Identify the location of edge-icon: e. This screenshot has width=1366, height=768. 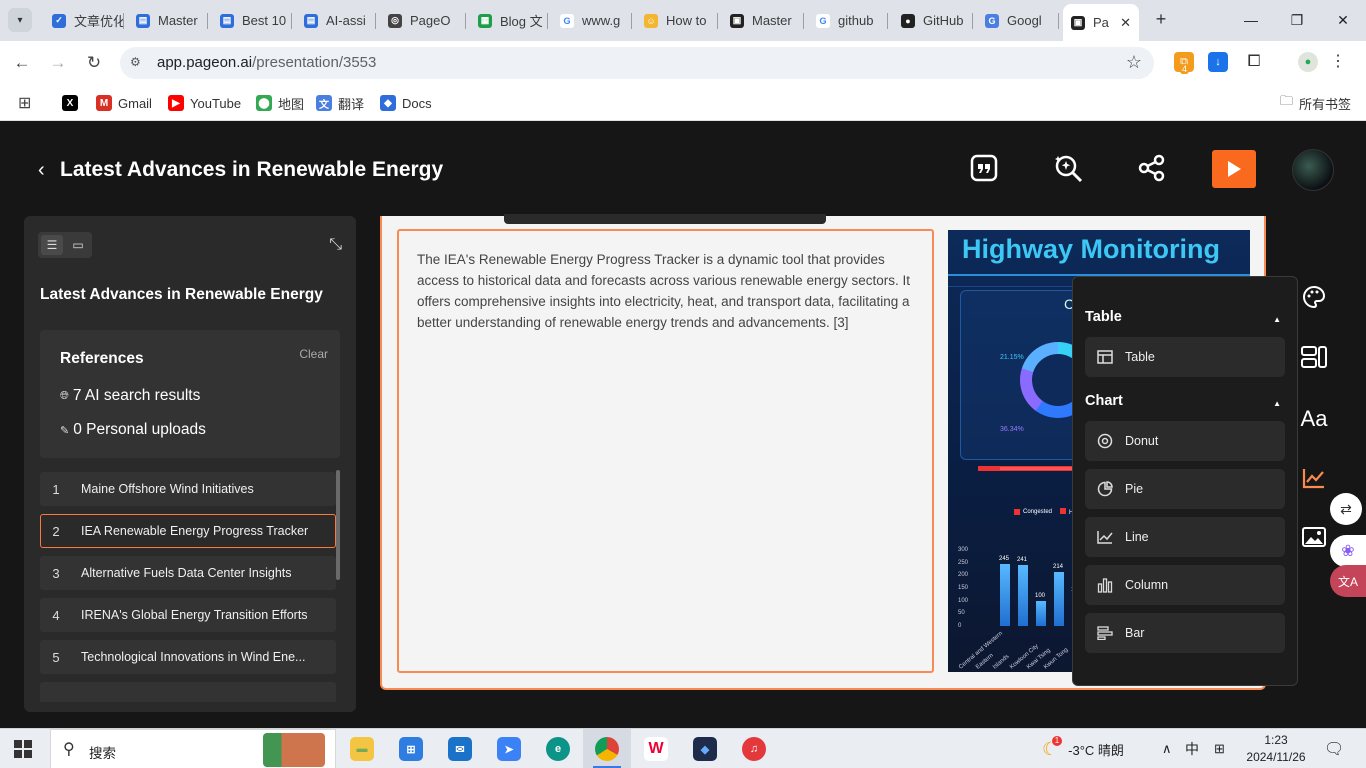
(558, 748).